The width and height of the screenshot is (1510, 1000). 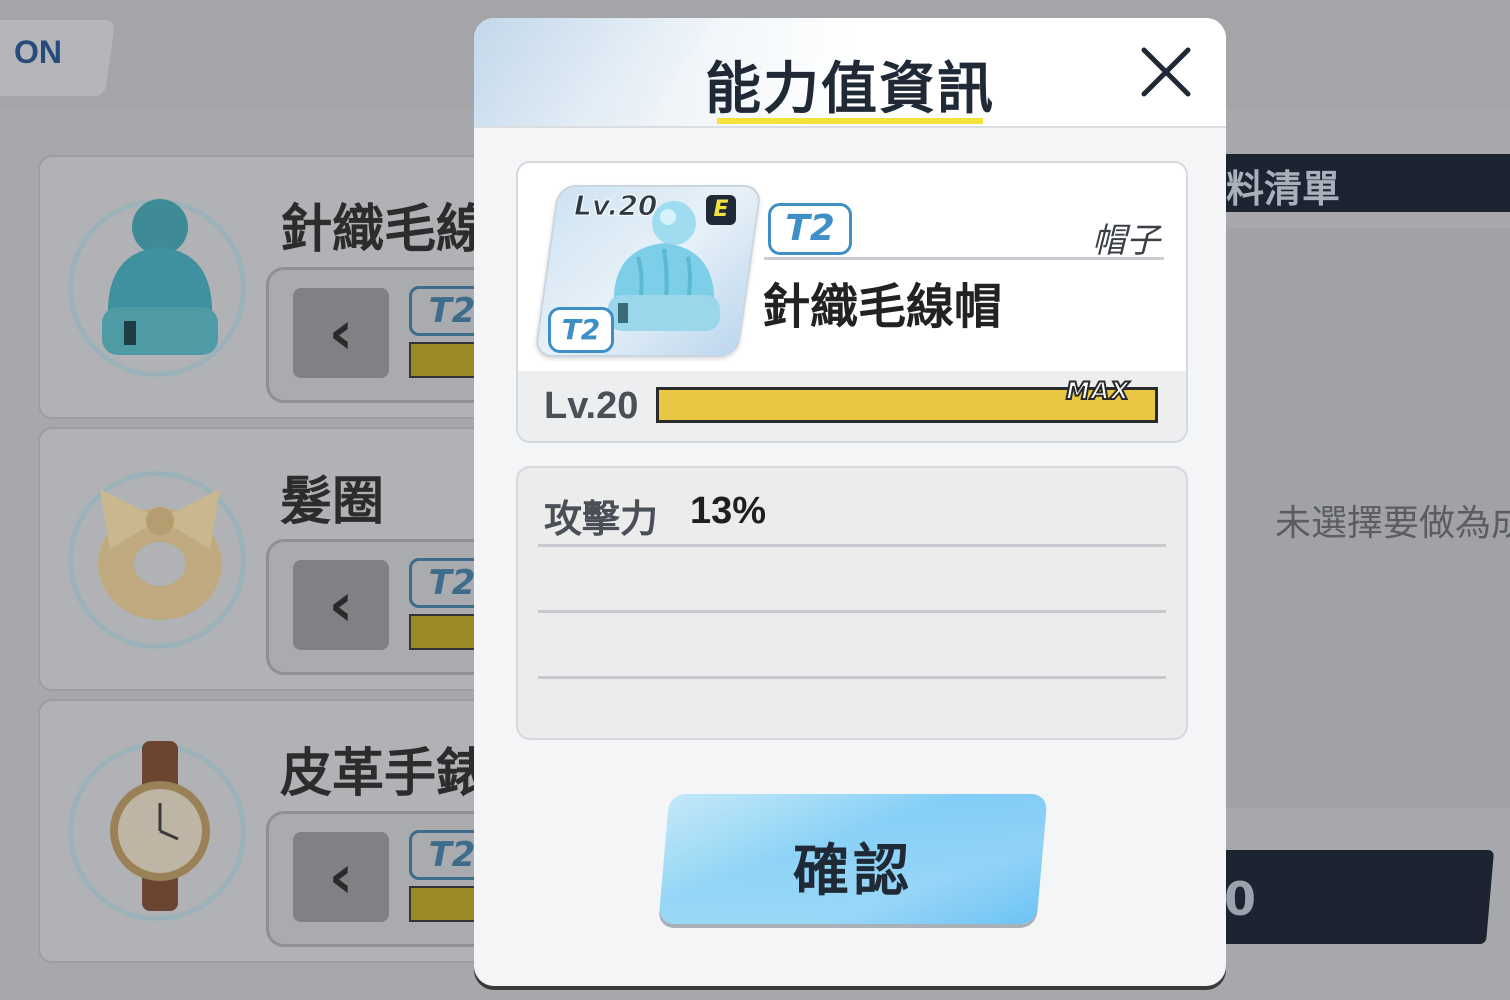 I want to click on confirm-button: 確認, so click(x=853, y=859).